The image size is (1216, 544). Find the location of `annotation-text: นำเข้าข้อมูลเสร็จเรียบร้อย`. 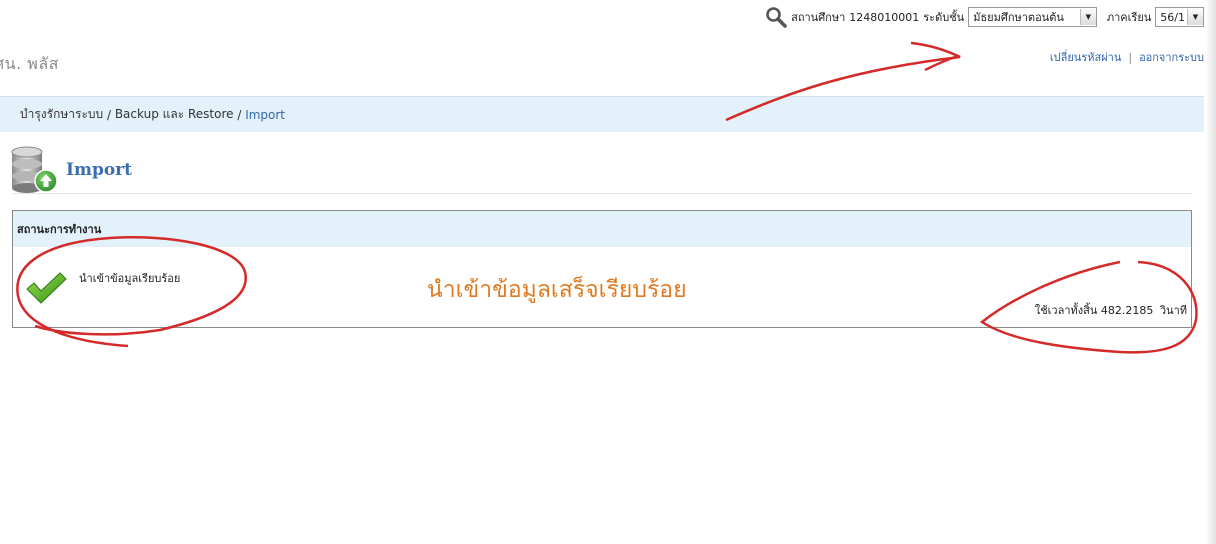

annotation-text: นำเข้าข้อมูลเสร็จเรียบร้อย is located at coordinates (557, 290).